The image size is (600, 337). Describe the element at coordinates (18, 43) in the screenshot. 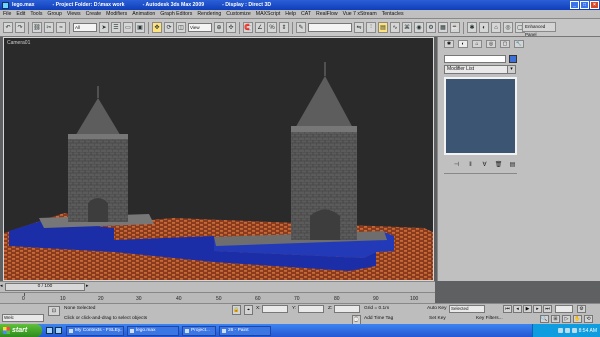

I see `viewport-label: Camera01` at that location.